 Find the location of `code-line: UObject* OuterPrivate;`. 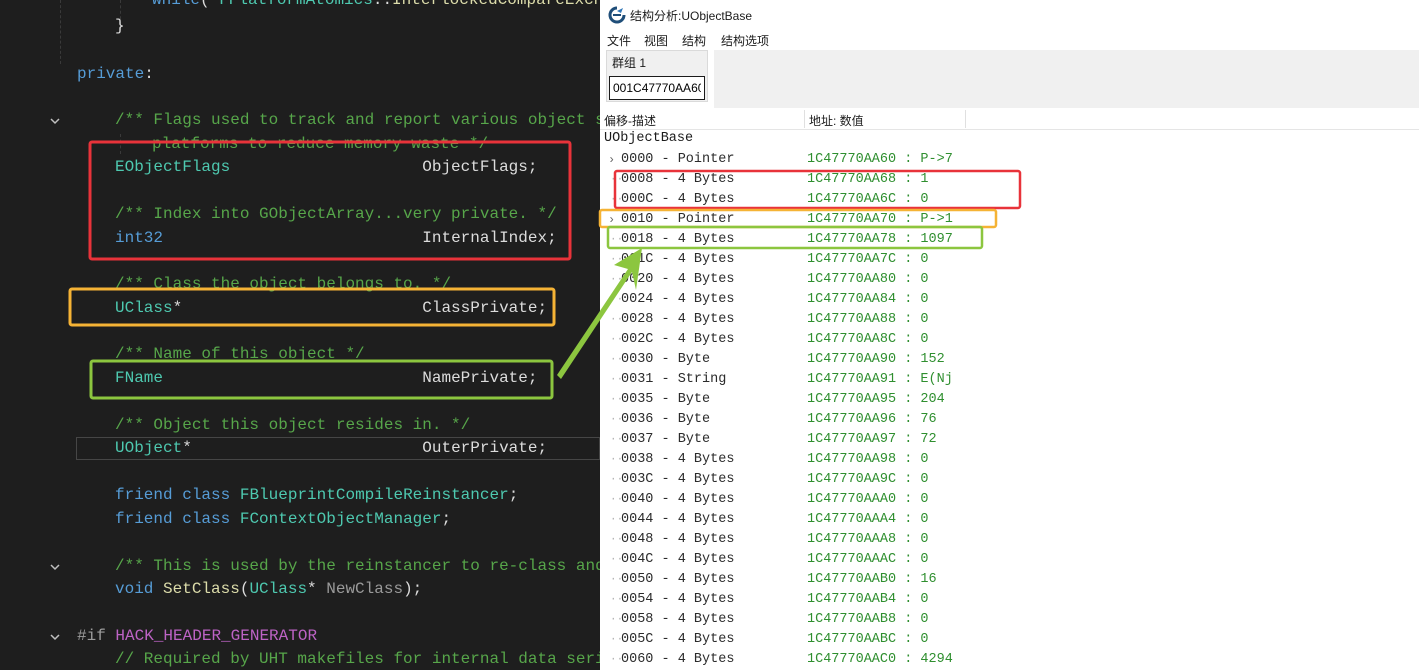

code-line: UObject* OuterPrivate; is located at coordinates (331, 448).